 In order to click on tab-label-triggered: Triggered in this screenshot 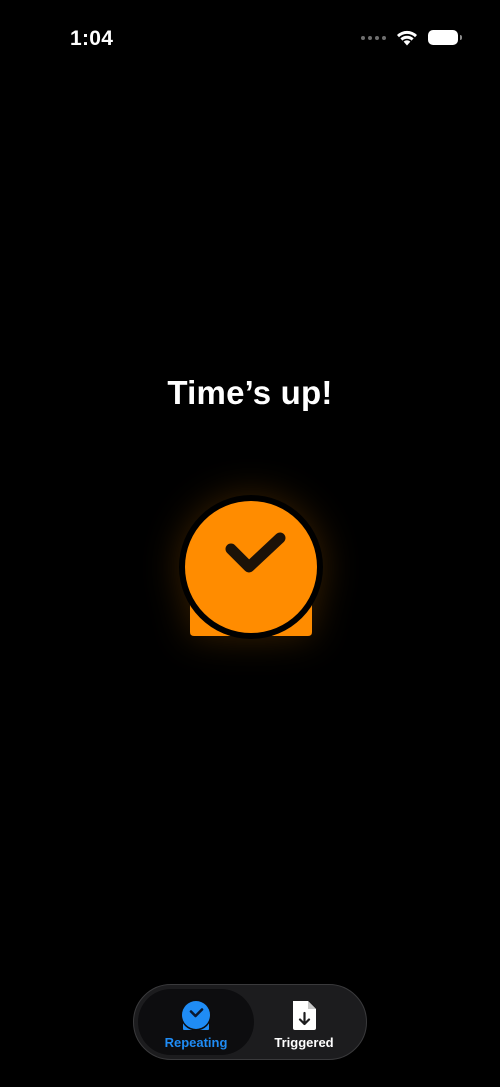, I will do `click(304, 1042)`.